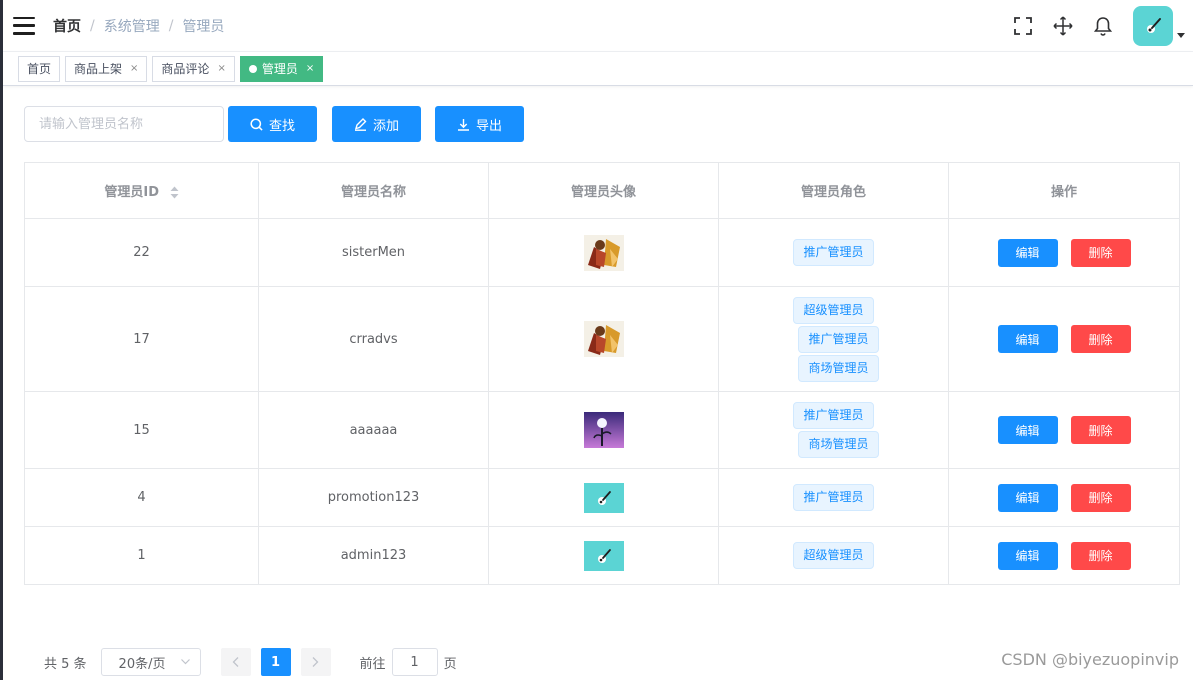  I want to click on tag-label: 商品上架, so click(98, 69).